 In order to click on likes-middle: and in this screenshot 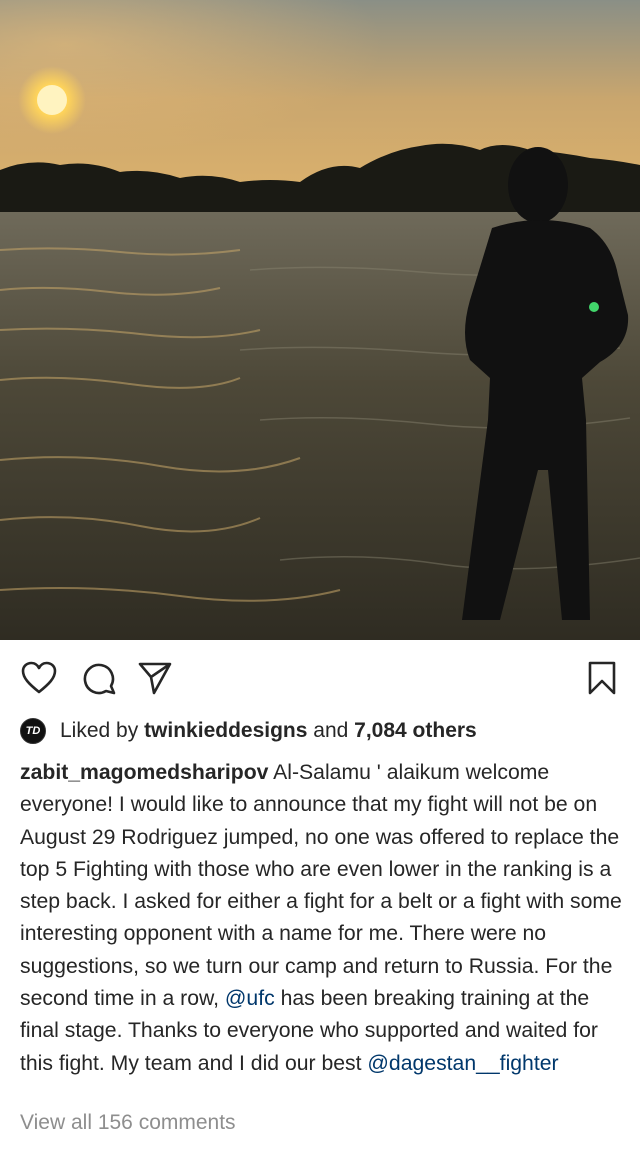, I will do `click(331, 730)`.